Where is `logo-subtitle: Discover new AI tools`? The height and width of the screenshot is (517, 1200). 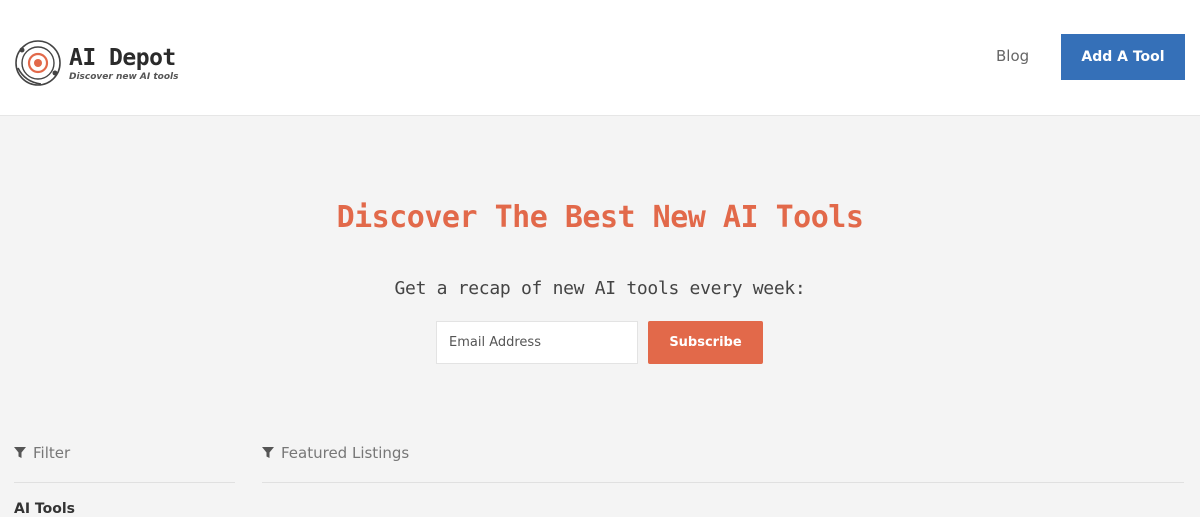 logo-subtitle: Discover new AI tools is located at coordinates (124, 76).